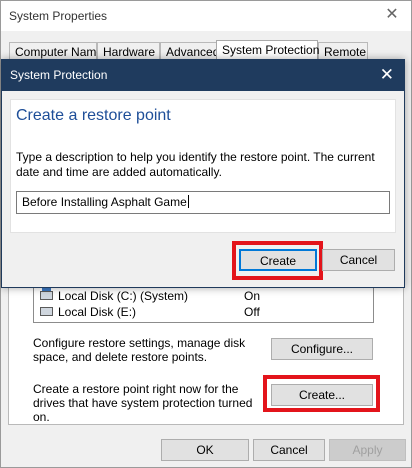  What do you see at coordinates (58, 16) in the screenshot?
I see `window-title: System Properties` at bounding box center [58, 16].